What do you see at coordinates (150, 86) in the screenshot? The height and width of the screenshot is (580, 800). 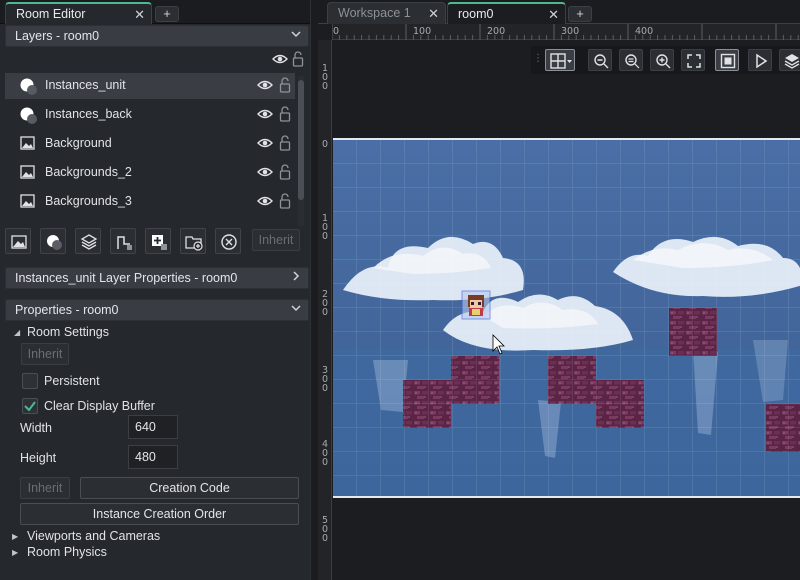 I see `layer-row: Instances_unit` at bounding box center [150, 86].